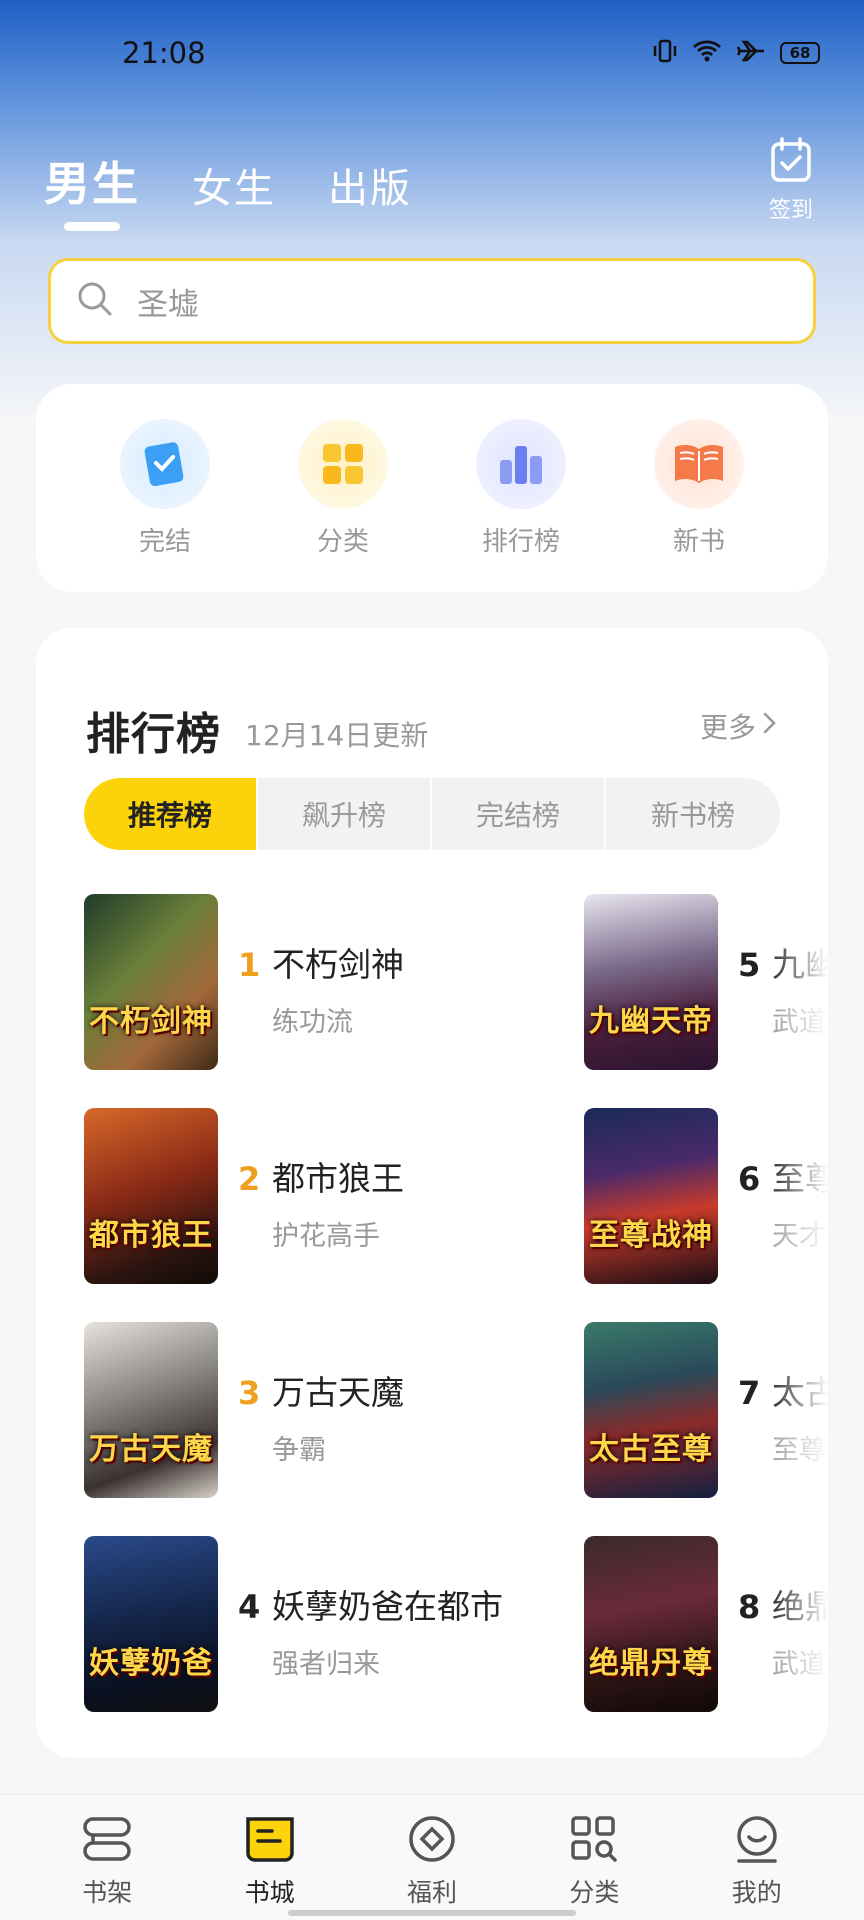 Image resolution: width=864 pixels, height=1920 pixels. What do you see at coordinates (651, 1235) in the screenshot?
I see `cover-title: 至尊战神` at bounding box center [651, 1235].